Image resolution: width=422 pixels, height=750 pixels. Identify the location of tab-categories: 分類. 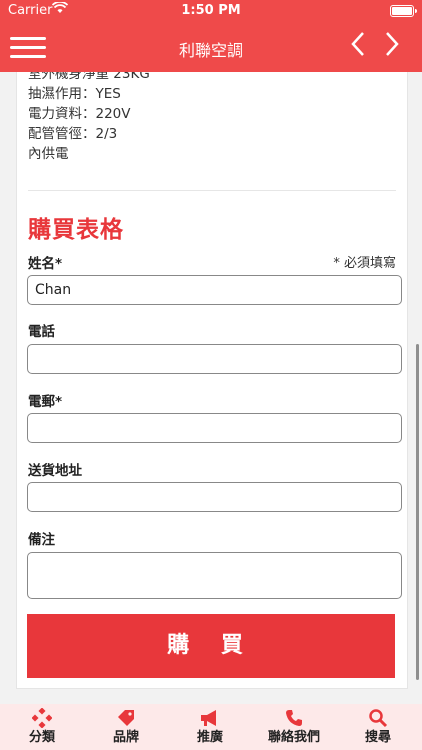
(42, 727).